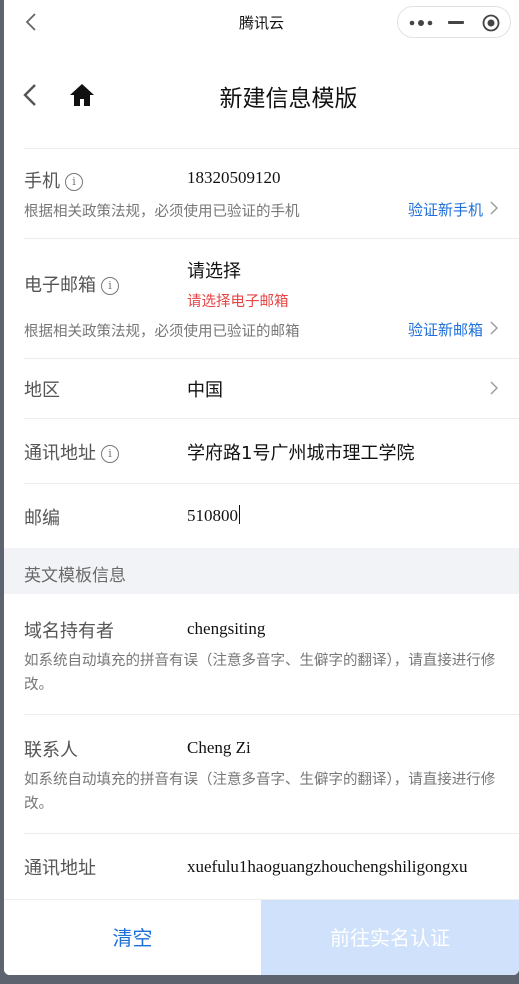  I want to click on capsule-menu, so click(454, 22).